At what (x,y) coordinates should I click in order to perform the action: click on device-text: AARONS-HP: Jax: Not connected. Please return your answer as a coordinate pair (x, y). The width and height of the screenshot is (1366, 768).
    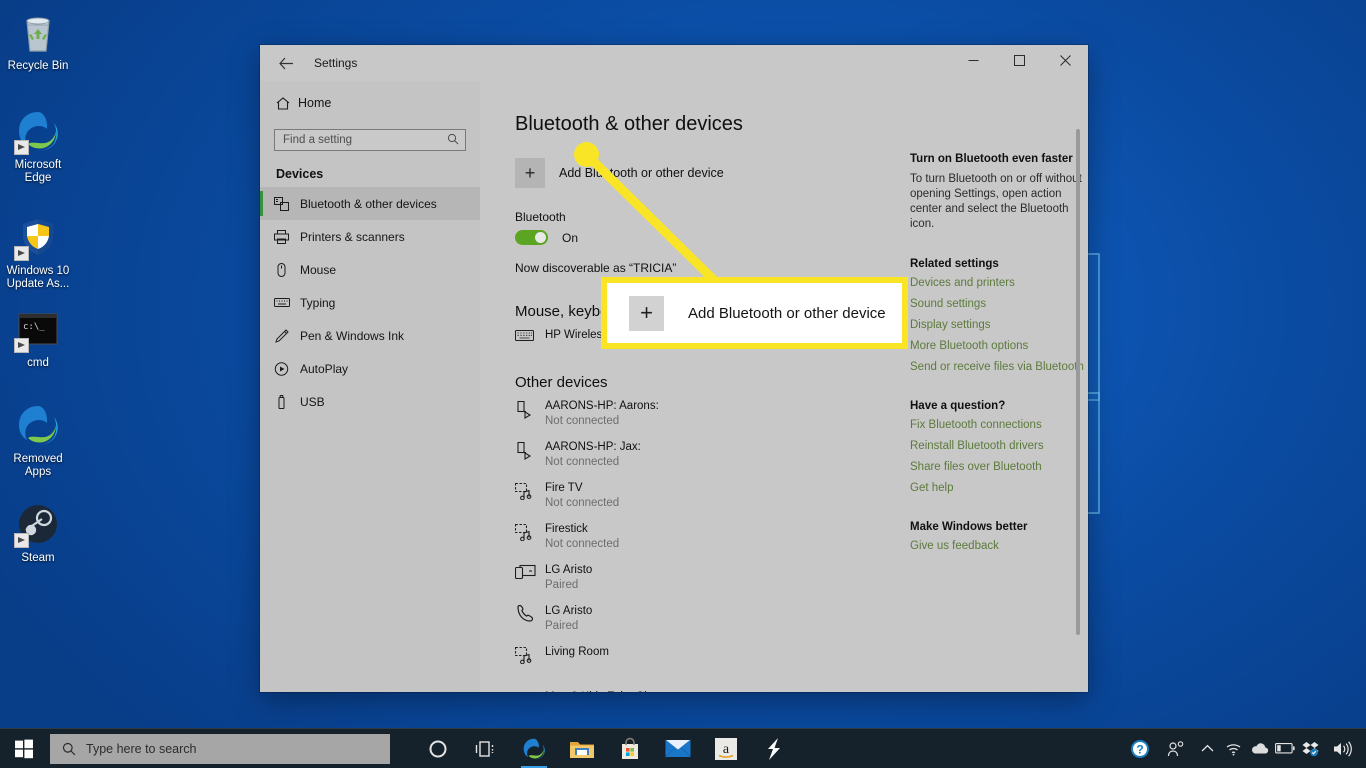
    Looking at the image, I should click on (593, 455).